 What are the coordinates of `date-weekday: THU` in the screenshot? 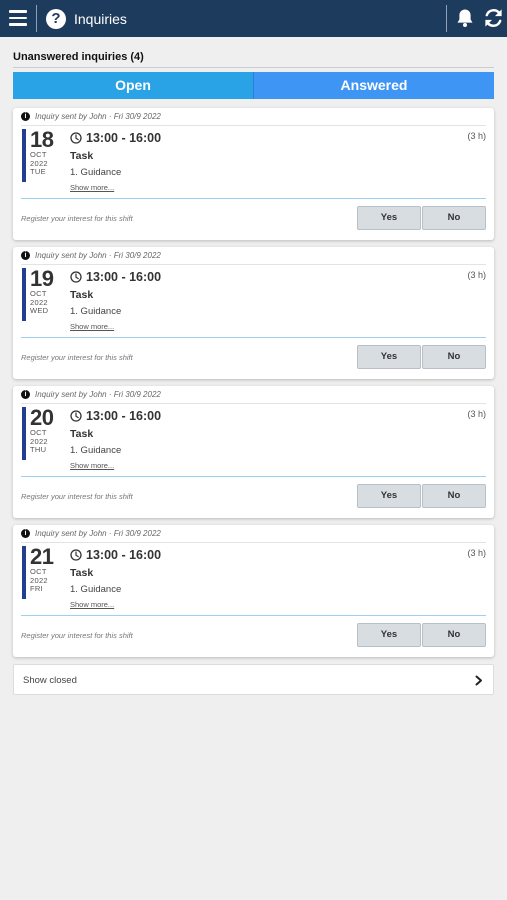 It's located at (38, 449).